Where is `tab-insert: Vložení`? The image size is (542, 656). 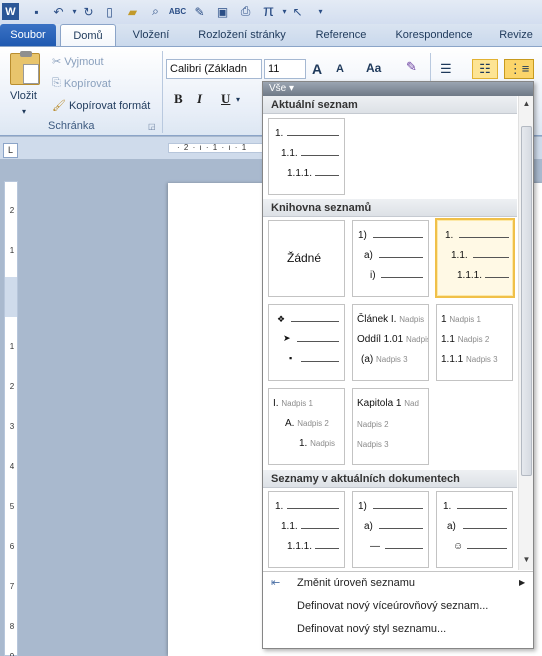
tab-insert: Vložení is located at coordinates (151, 35).